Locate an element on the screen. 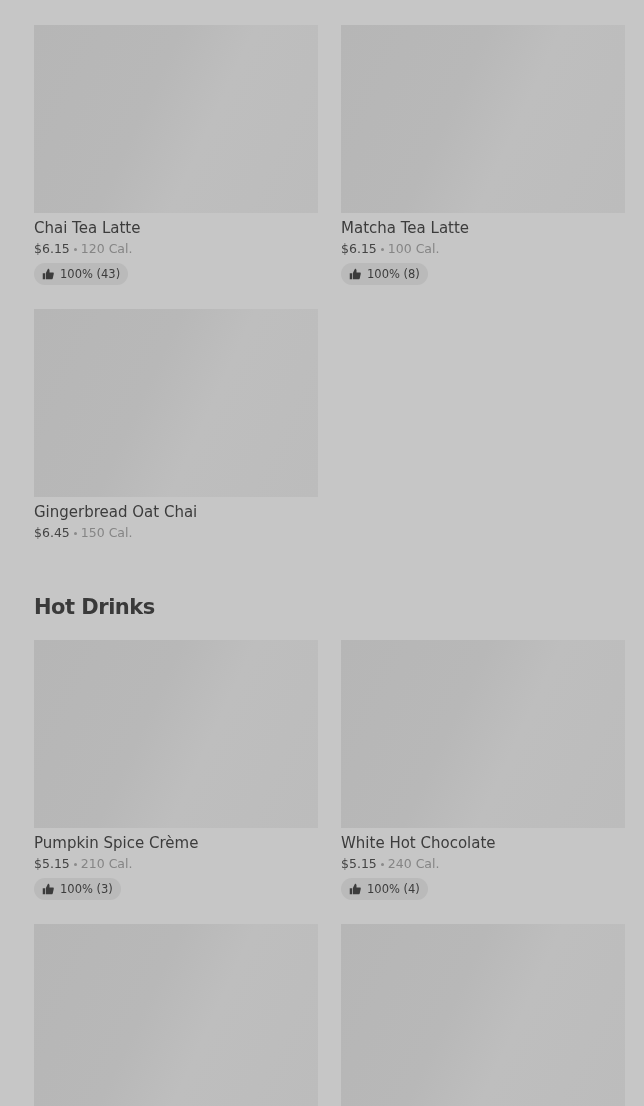 Image resolution: width=644 pixels, height=1106 pixels. item-name: Pumpkin Spice Crème is located at coordinates (117, 843).